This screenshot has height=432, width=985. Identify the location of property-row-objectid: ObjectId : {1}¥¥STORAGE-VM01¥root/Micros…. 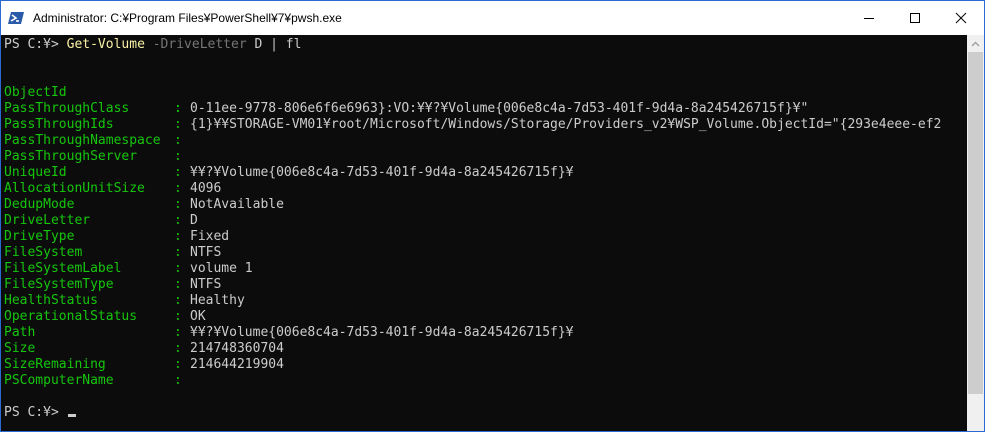
(472, 100).